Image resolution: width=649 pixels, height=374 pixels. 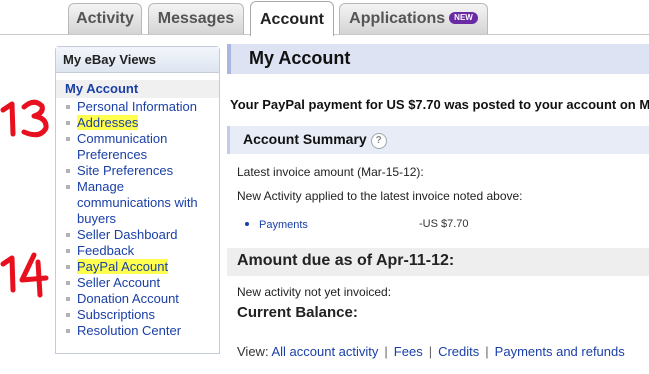 I want to click on sidebar-item-communication-preferences: Communication Preferences, so click(x=137, y=147).